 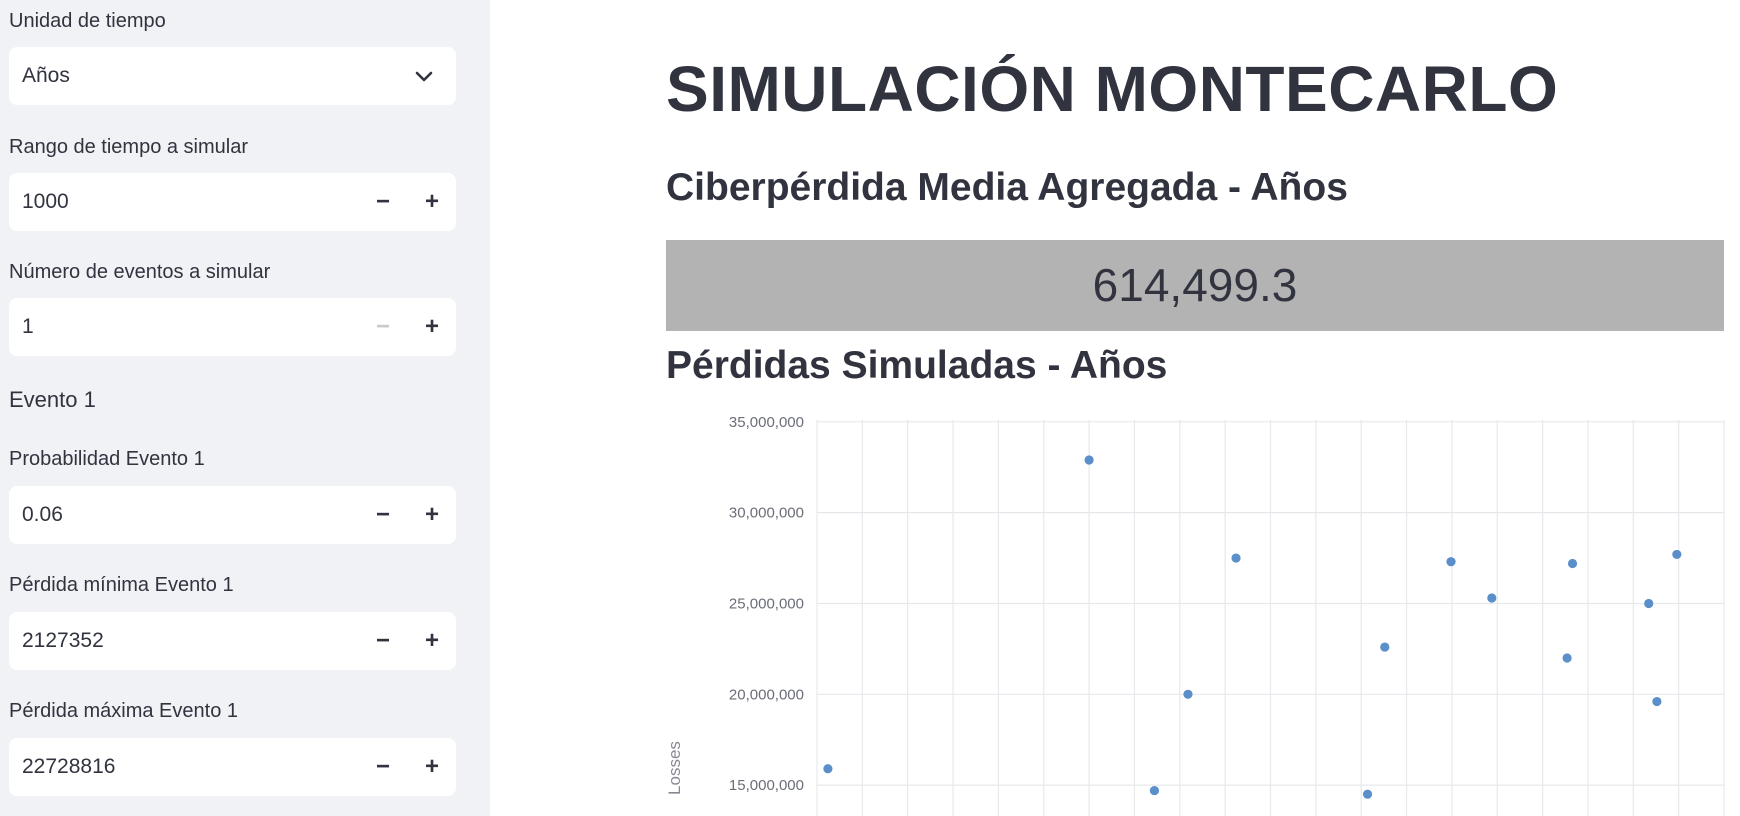 I want to click on page-title: SIMULACIÓN MONTECARLO, so click(x=1112, y=89).